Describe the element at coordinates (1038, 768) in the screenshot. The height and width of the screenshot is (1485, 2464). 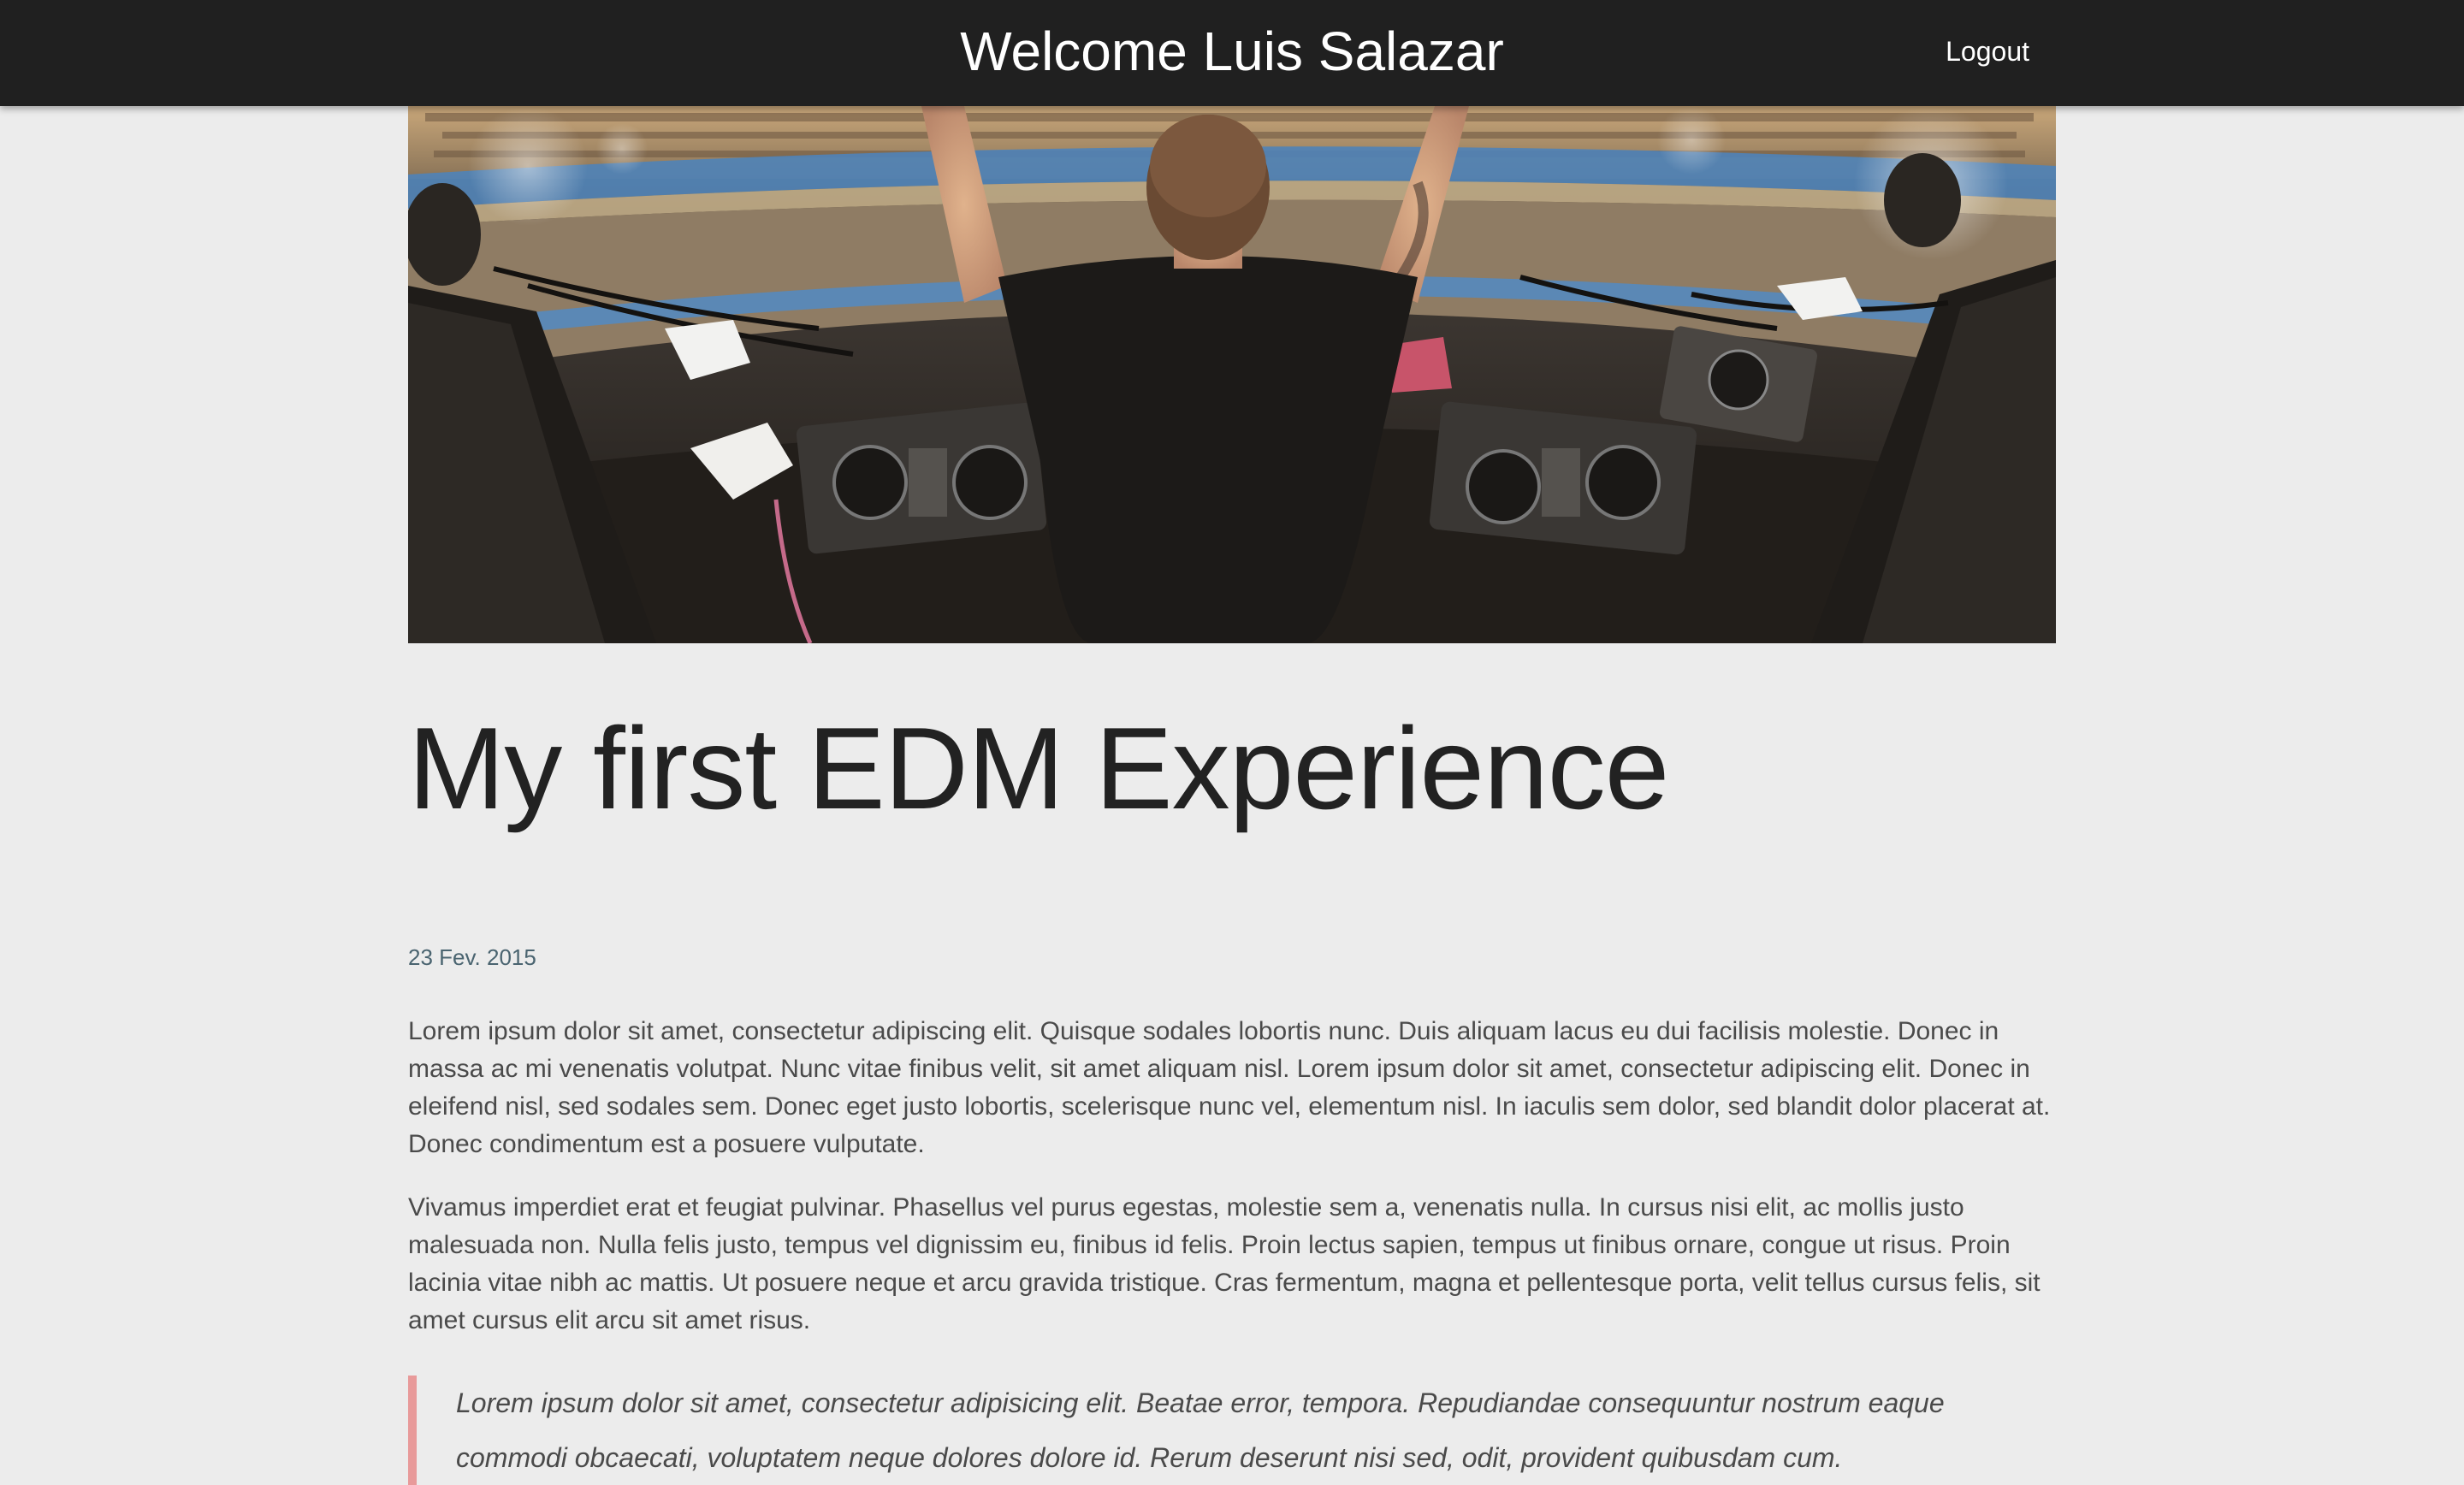
I see `post-title: My first EDM Experience` at that location.